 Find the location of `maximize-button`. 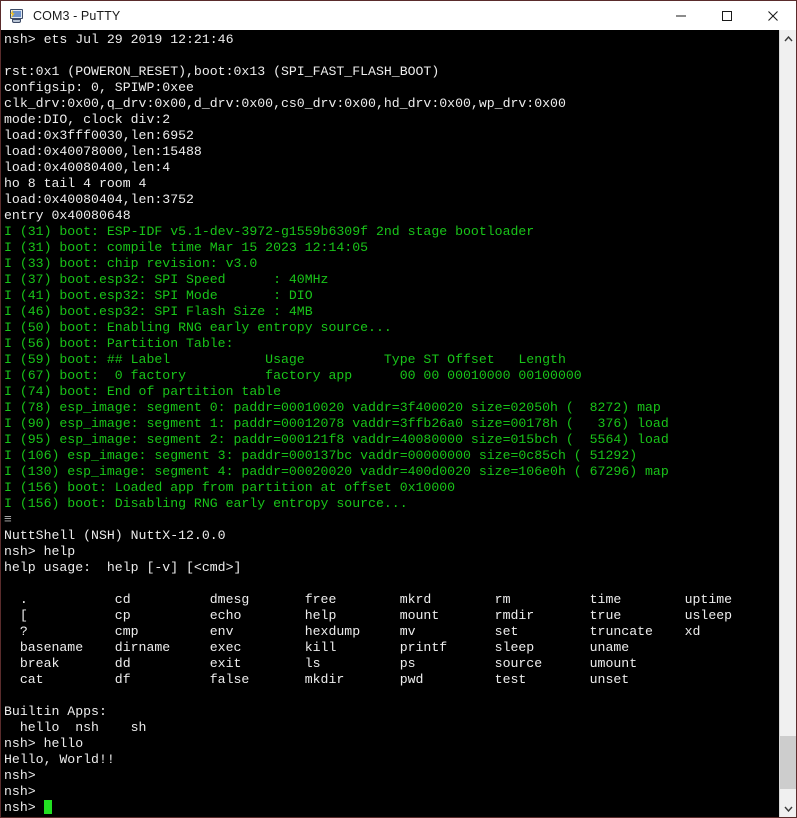

maximize-button is located at coordinates (727, 15).